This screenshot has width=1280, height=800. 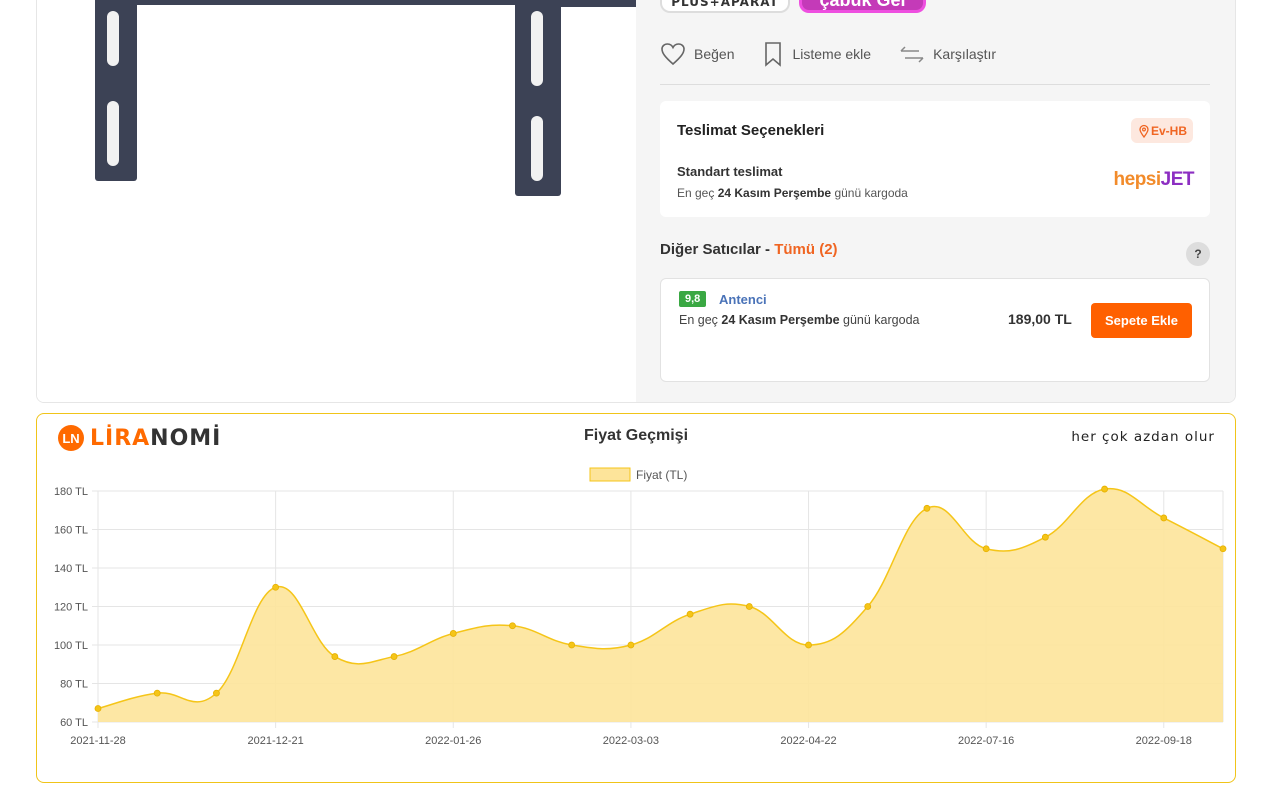 What do you see at coordinates (71, 646) in the screenshot?
I see `y-tick-label: 100 TL` at bounding box center [71, 646].